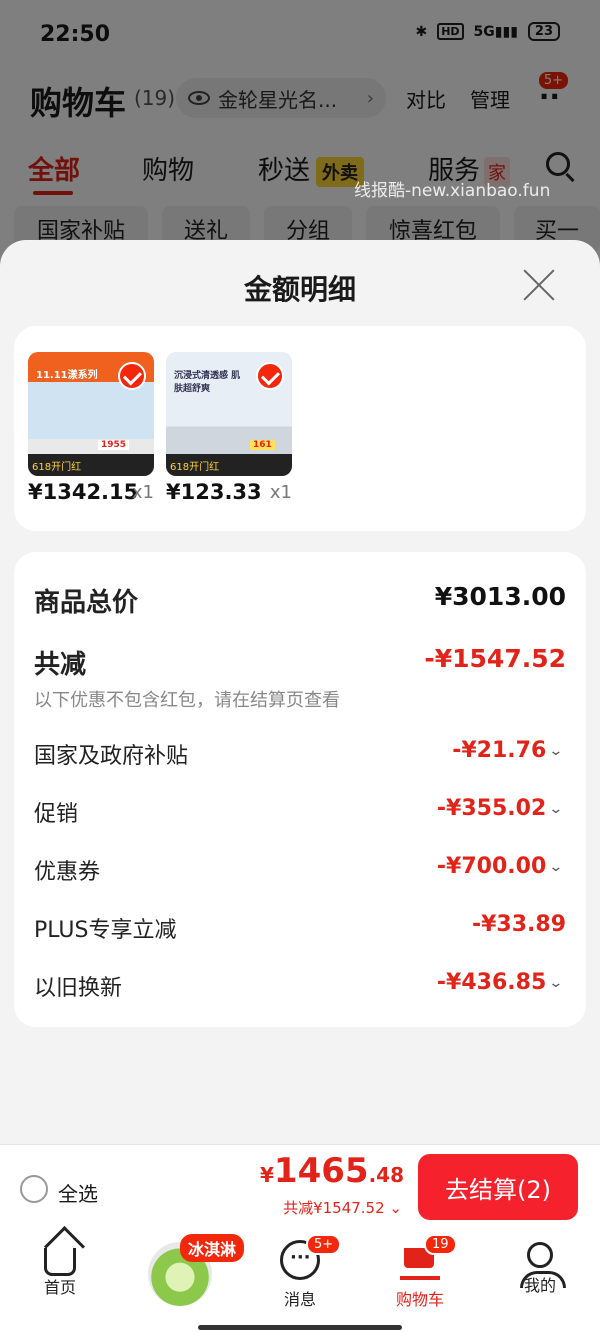 This screenshot has height=1341, width=600. I want to click on discount-summary: 共减¥1547.52 ⌄, so click(342, 1207).